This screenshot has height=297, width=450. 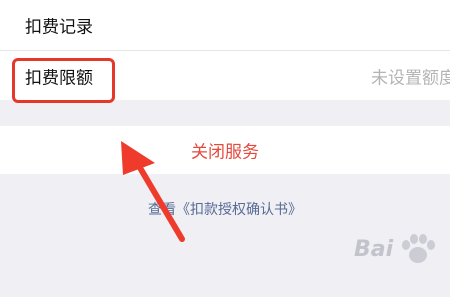 What do you see at coordinates (418, 248) in the screenshot?
I see `paw-icon` at bounding box center [418, 248].